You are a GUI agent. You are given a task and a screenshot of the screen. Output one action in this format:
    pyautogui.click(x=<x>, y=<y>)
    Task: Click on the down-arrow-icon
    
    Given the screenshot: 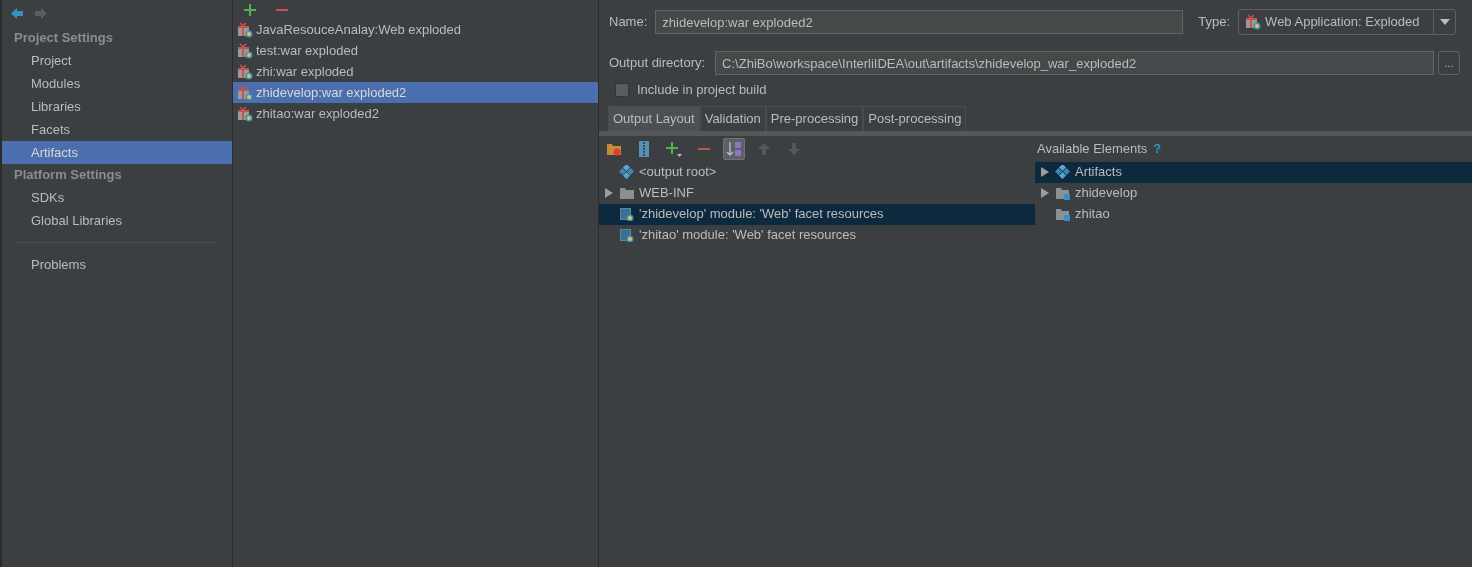 What is the action you would take?
    pyautogui.click(x=794, y=148)
    